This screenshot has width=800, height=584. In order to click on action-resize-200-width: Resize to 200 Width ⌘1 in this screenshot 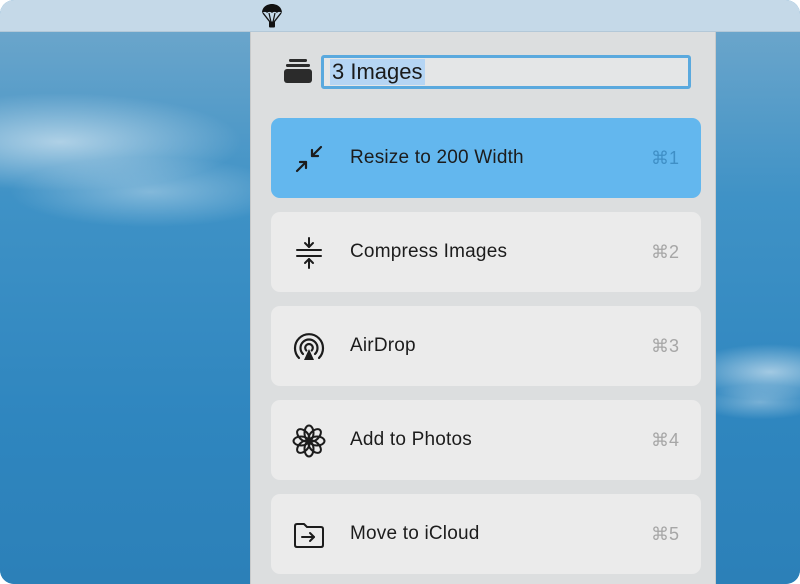, I will do `click(486, 158)`.